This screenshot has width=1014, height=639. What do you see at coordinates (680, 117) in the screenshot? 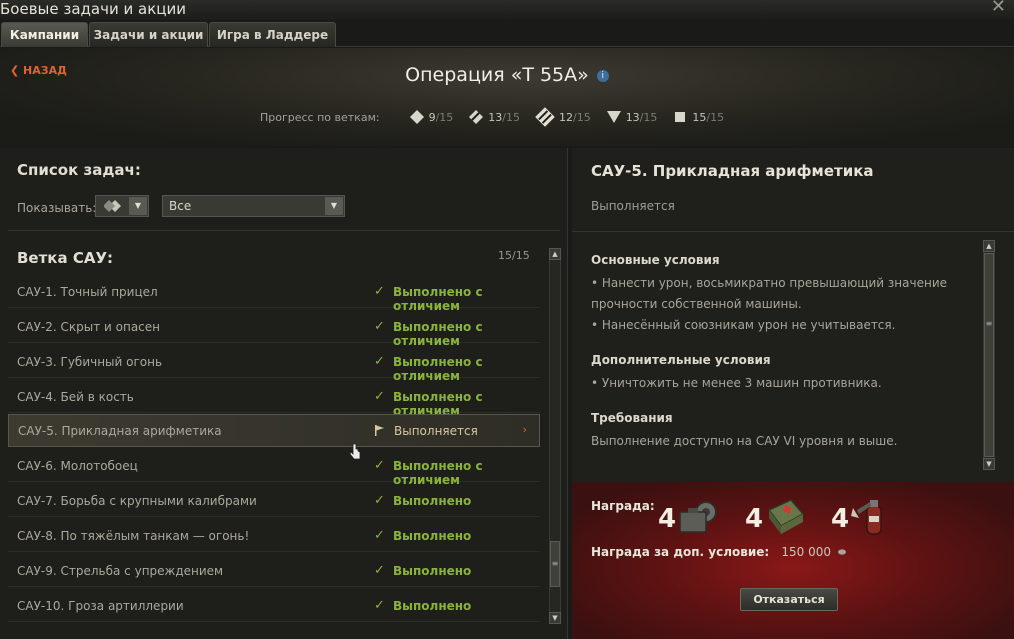
I see `spg-icon` at bounding box center [680, 117].